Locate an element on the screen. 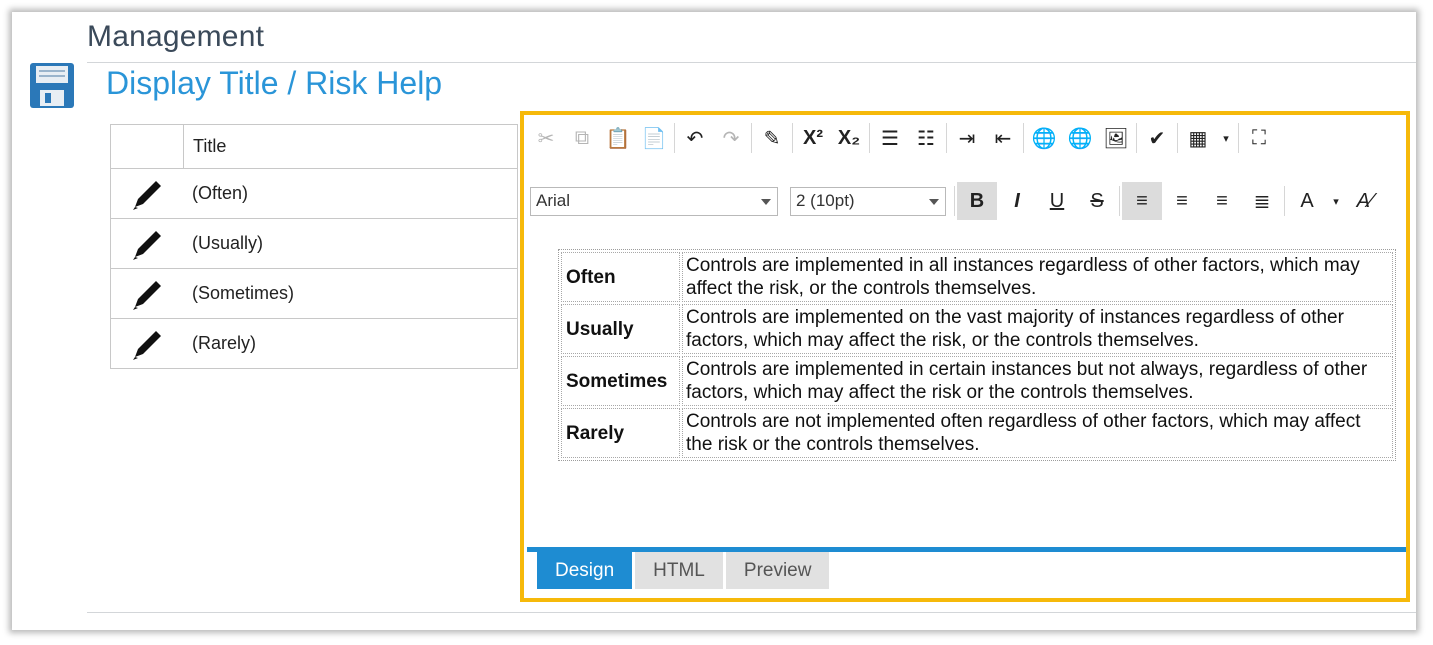  insert-table-icon: ▦ is located at coordinates (1198, 138).